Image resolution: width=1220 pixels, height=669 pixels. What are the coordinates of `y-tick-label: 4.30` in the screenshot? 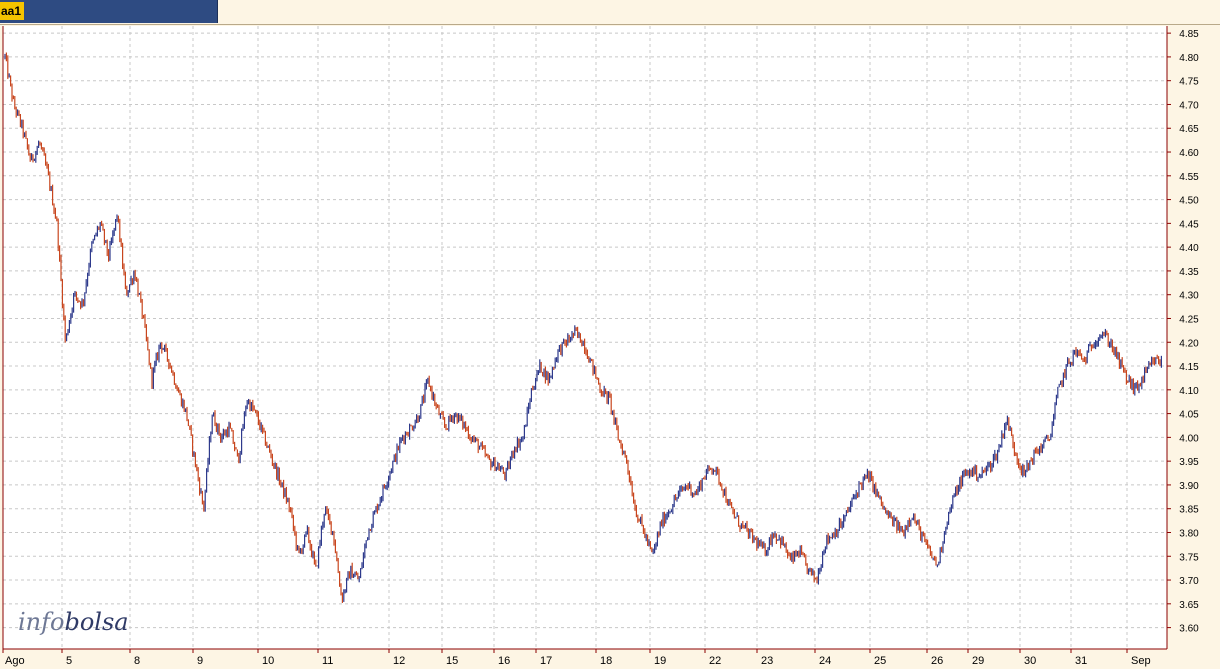 It's located at (1189, 296).